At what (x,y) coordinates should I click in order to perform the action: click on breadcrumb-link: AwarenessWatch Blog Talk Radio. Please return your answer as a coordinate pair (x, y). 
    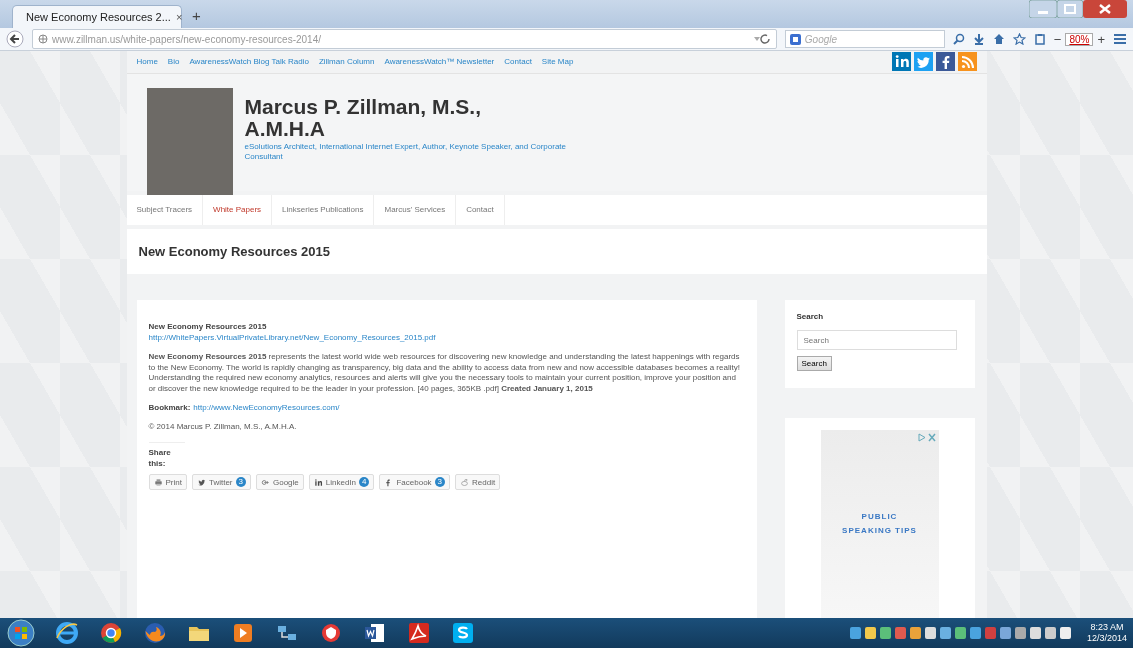
    Looking at the image, I should click on (249, 62).